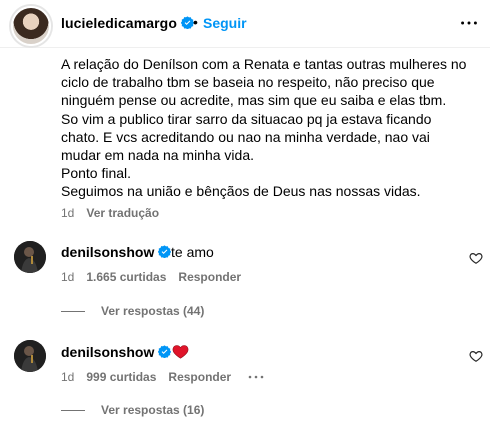 The height and width of the screenshot is (436, 490). I want to click on comment-meta: 1d 999 curtidas Responder, so click(152, 377).